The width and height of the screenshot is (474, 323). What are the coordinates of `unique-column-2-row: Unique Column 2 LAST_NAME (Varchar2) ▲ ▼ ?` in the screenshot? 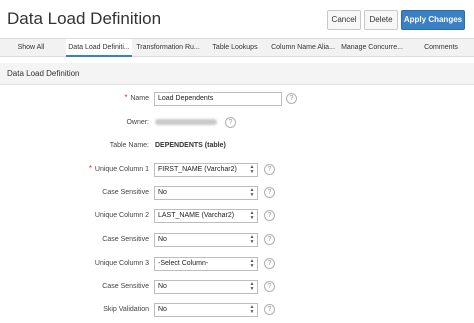 It's located at (237, 217).